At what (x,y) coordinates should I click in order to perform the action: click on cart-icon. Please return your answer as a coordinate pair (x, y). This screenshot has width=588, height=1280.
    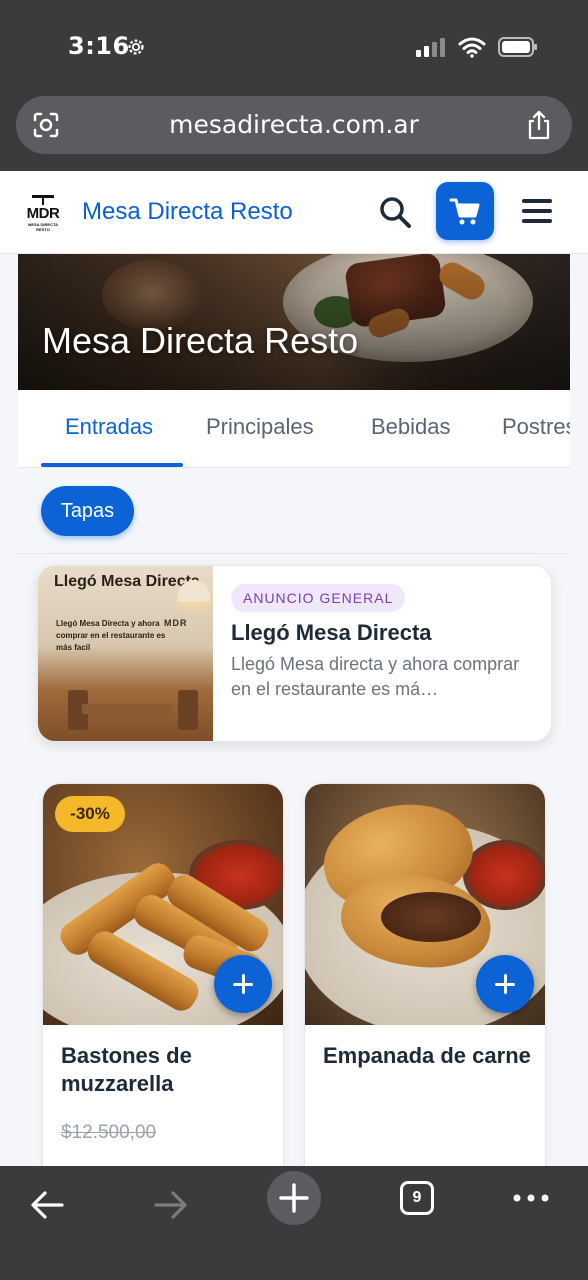
    Looking at the image, I should click on (464, 211).